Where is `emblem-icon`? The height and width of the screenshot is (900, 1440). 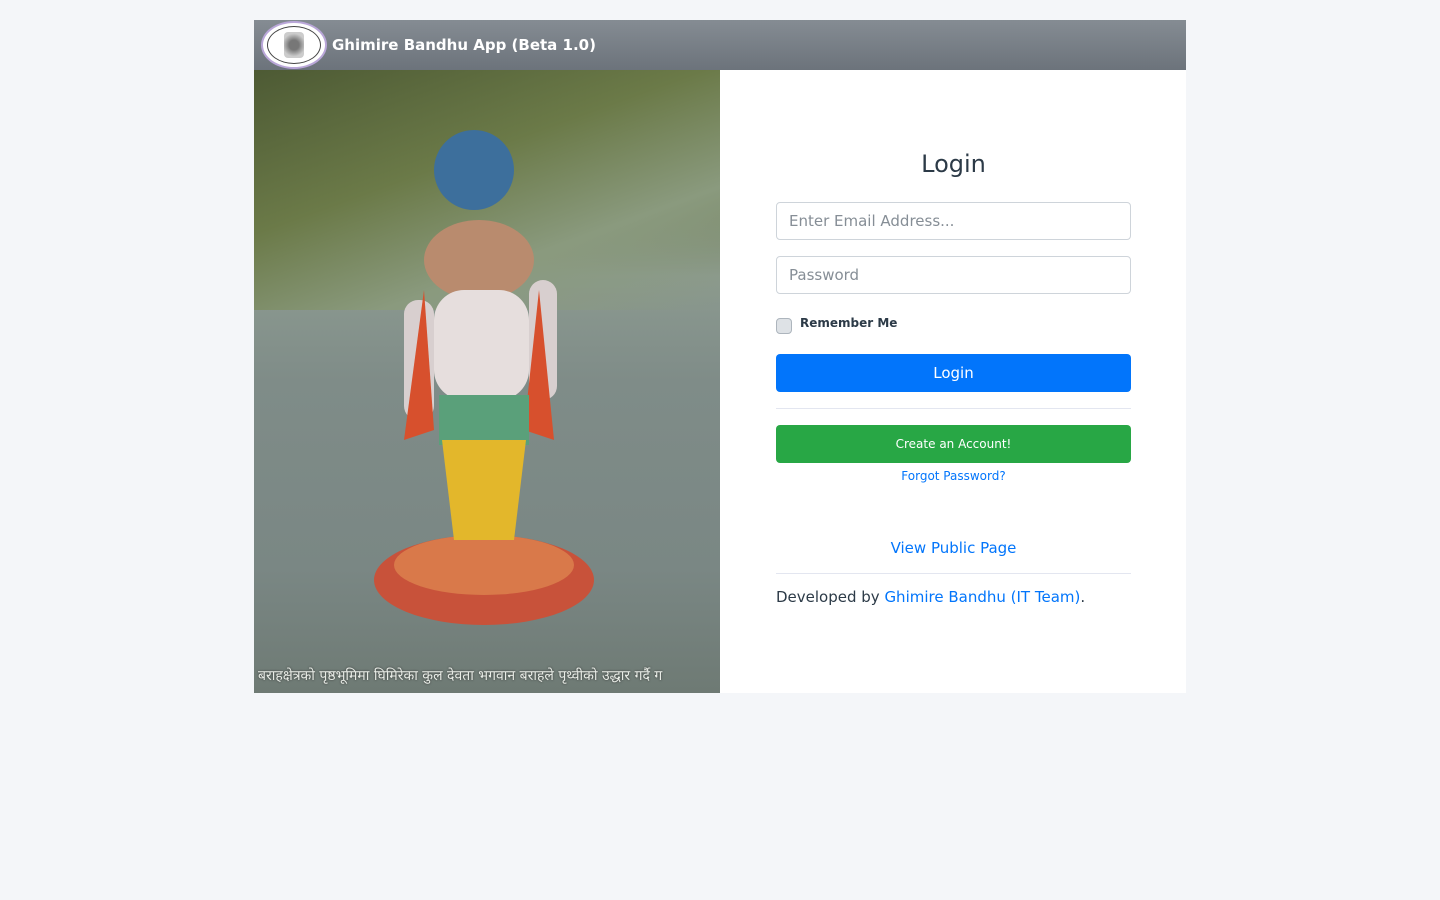 emblem-icon is located at coordinates (294, 45).